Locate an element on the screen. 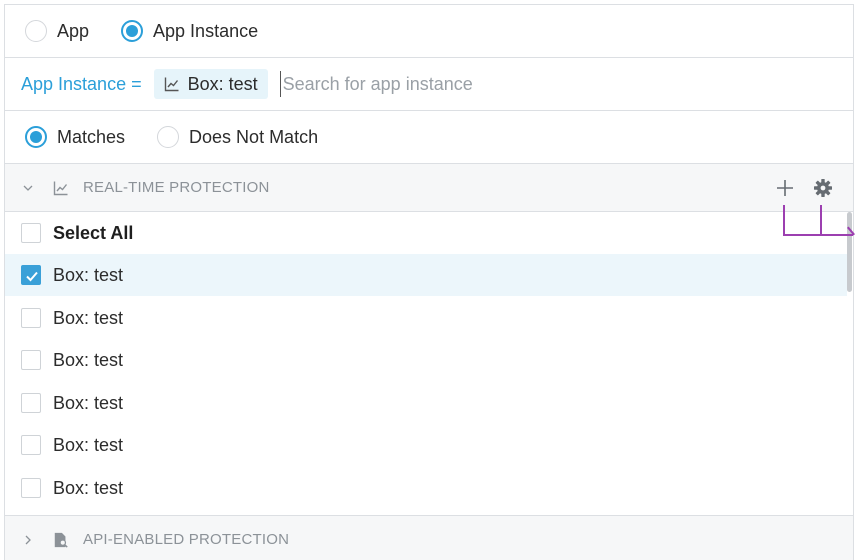 The height and width of the screenshot is (560, 858). match-option-matches: Matches is located at coordinates (75, 137).